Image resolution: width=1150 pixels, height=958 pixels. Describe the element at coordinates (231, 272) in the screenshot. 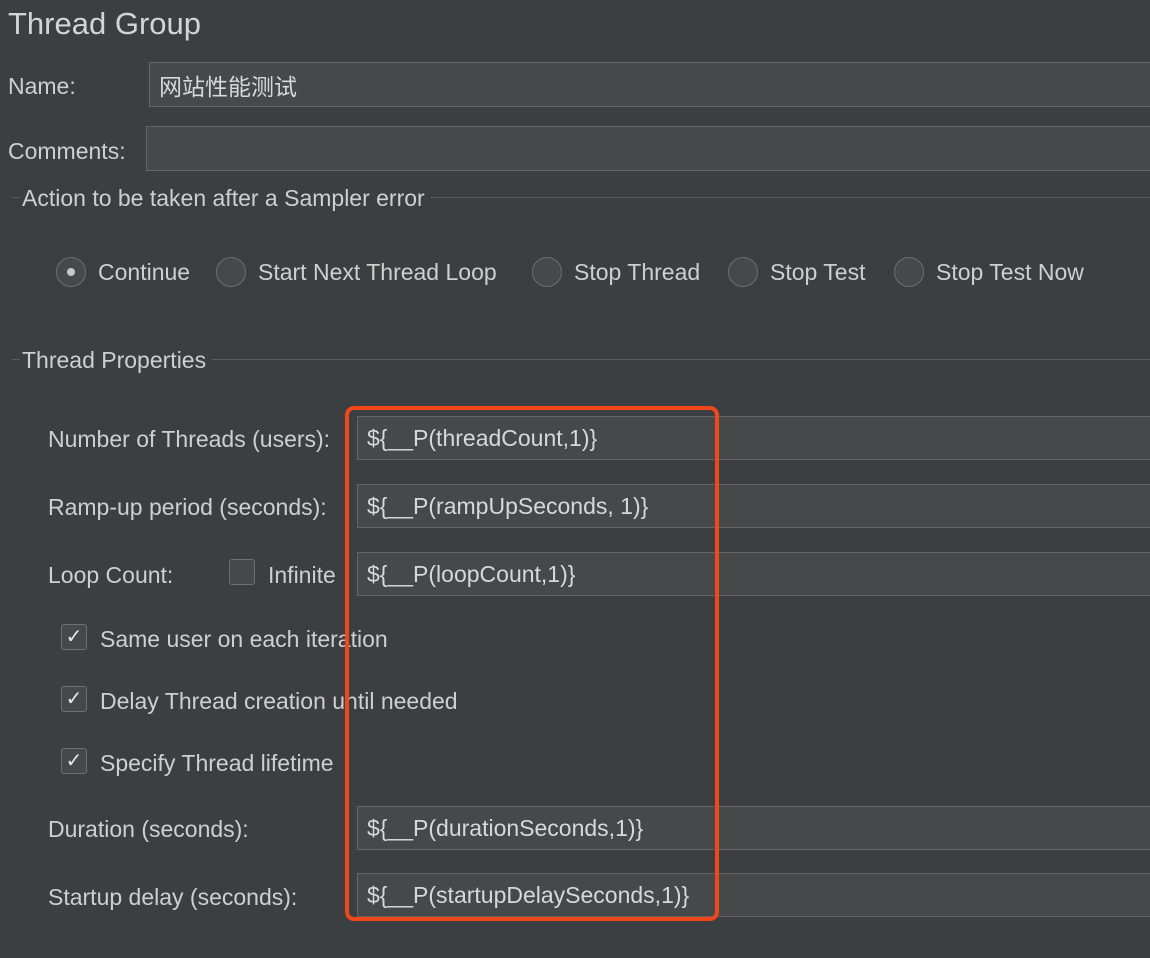

I see `start-next-thread-loop-radio` at that location.